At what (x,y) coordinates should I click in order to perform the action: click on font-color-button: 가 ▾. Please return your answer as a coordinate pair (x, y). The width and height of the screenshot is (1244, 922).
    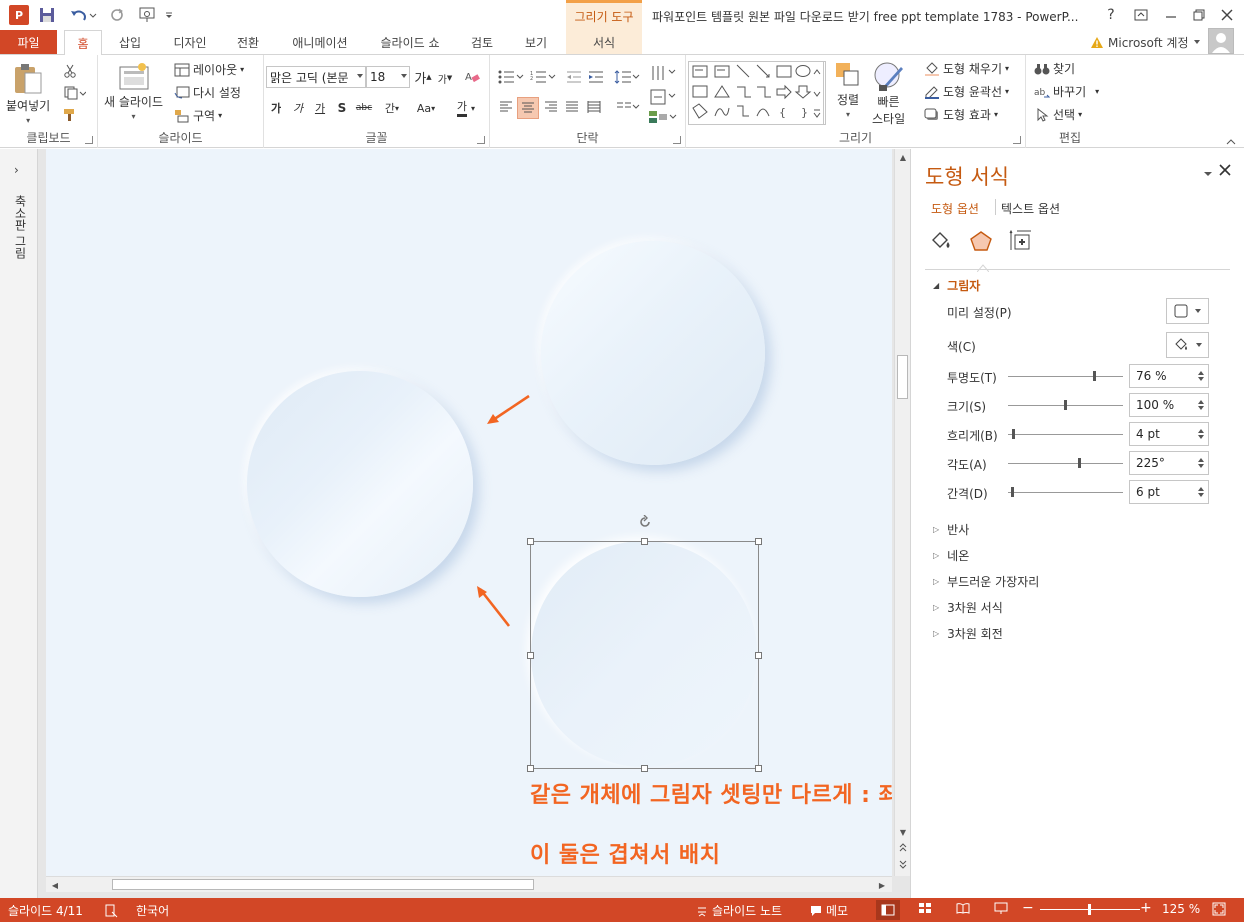
    Looking at the image, I should click on (466, 108).